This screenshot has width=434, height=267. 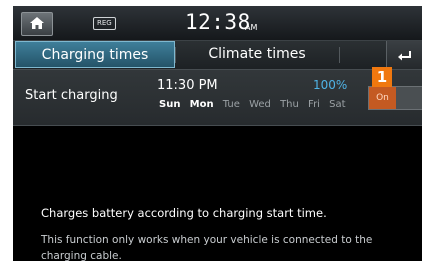 What do you see at coordinates (382, 77) in the screenshot?
I see `callout-badge: 1` at bounding box center [382, 77].